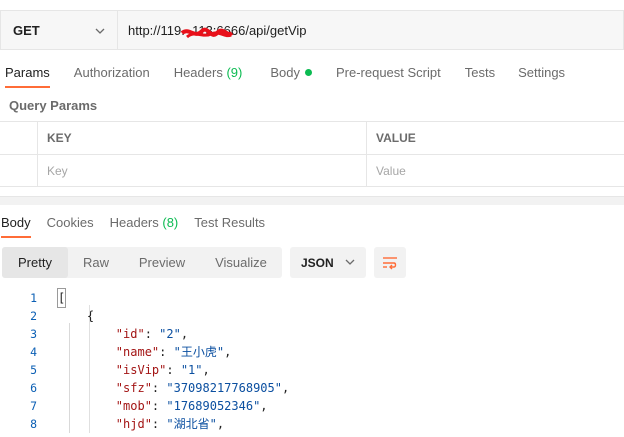 The width and height of the screenshot is (624, 437). What do you see at coordinates (96, 262) in the screenshot?
I see `view-raw-button: Raw` at bounding box center [96, 262].